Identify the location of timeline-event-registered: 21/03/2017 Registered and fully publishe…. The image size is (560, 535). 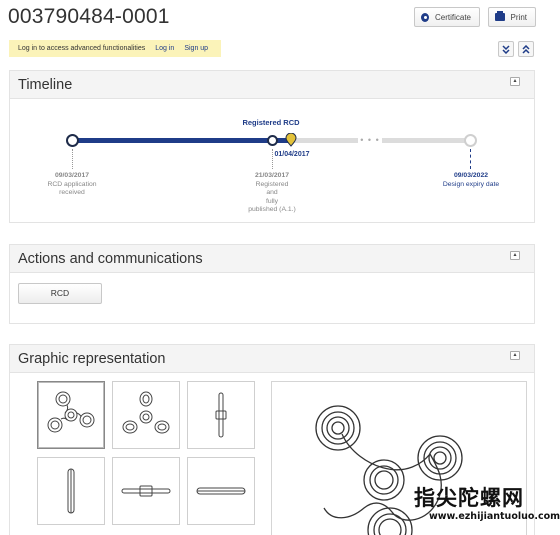
(272, 193).